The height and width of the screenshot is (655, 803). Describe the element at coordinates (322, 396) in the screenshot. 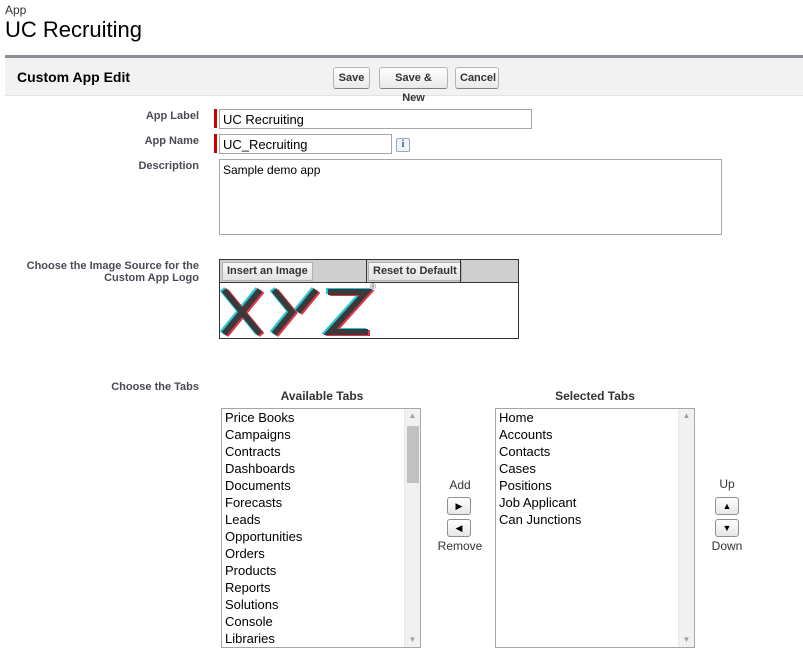

I see `available-tabs-heading: Available Tabs` at that location.